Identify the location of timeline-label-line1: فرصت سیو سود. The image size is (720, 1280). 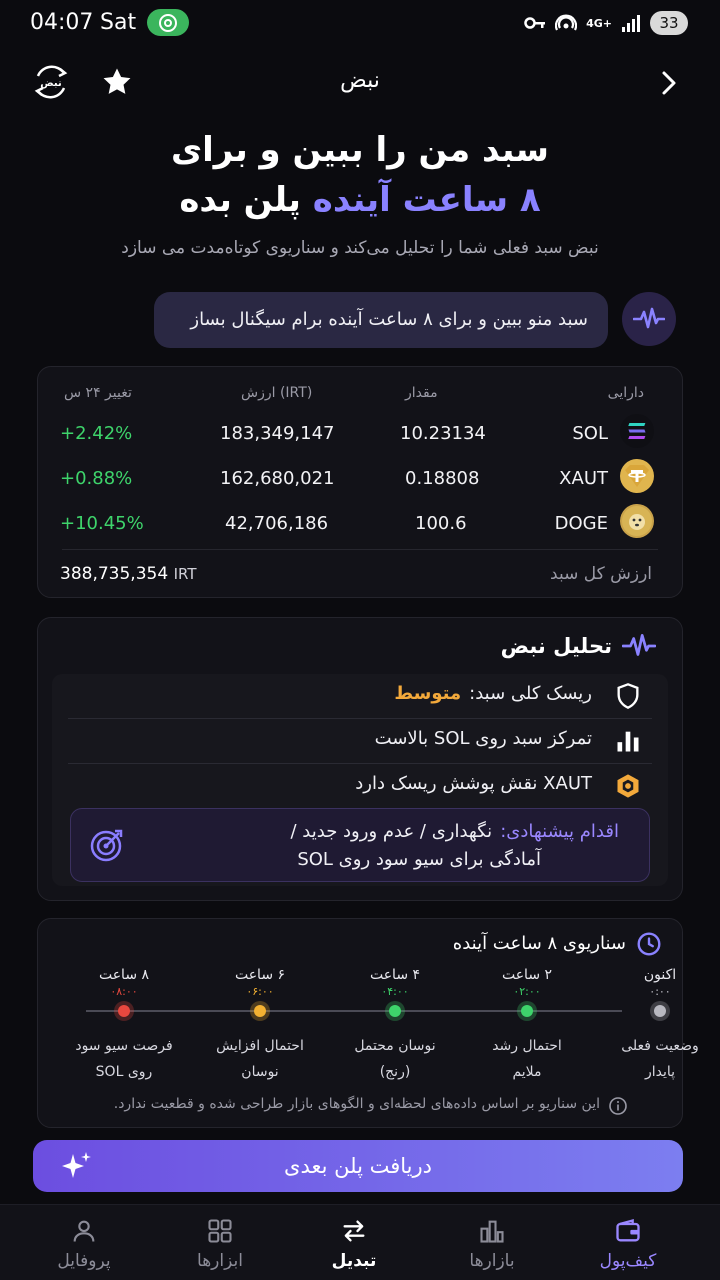
(124, 1046).